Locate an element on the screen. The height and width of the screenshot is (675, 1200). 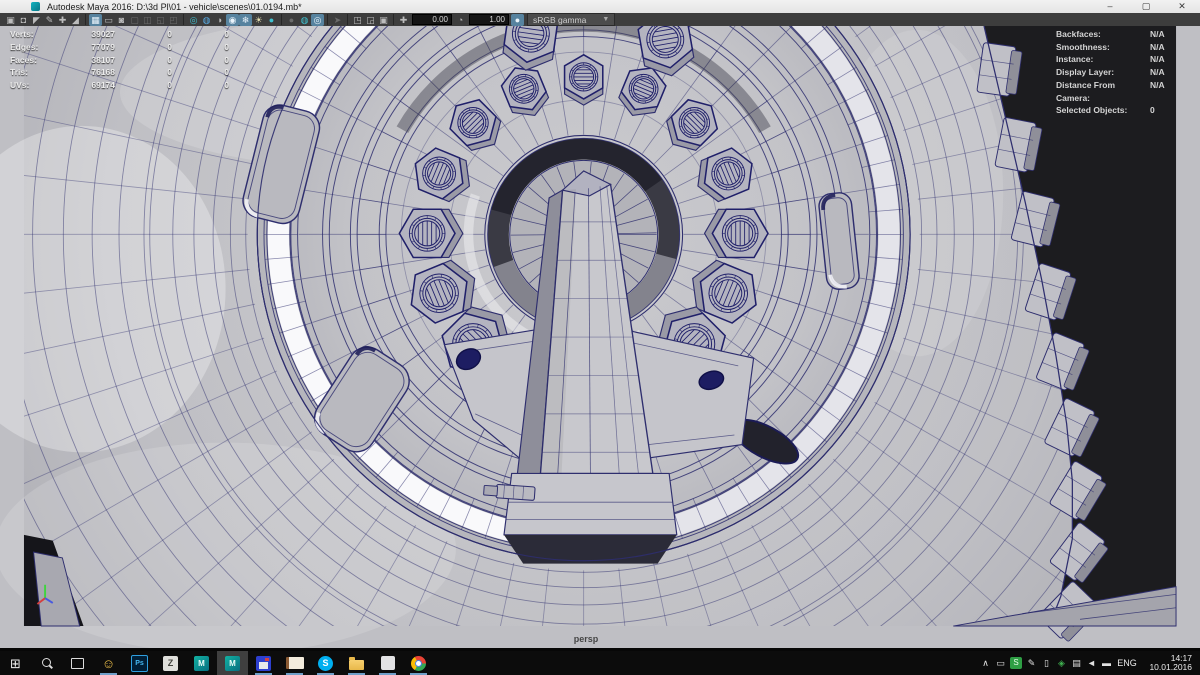
pen-icon: ✎ is located at coordinates (1031, 663).